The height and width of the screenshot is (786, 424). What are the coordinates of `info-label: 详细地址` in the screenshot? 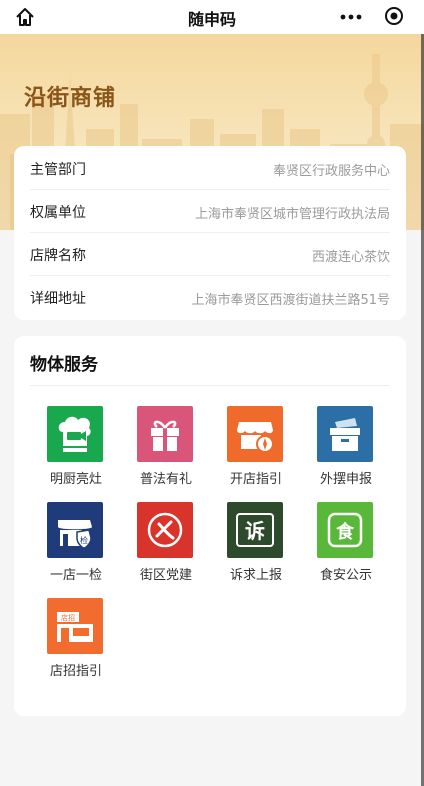 It's located at (58, 299).